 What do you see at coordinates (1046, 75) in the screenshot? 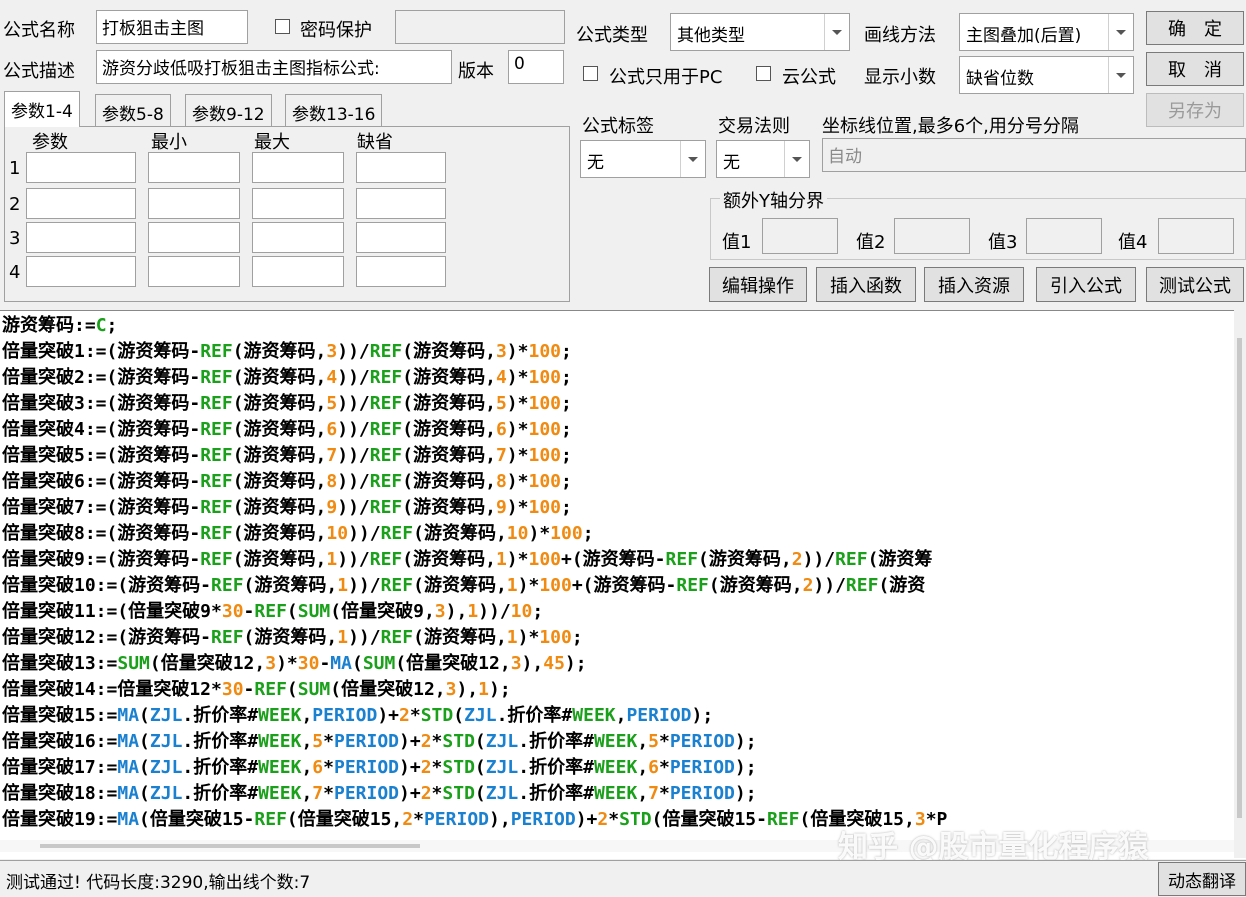
I see `decimals-select: 缺省位数` at bounding box center [1046, 75].